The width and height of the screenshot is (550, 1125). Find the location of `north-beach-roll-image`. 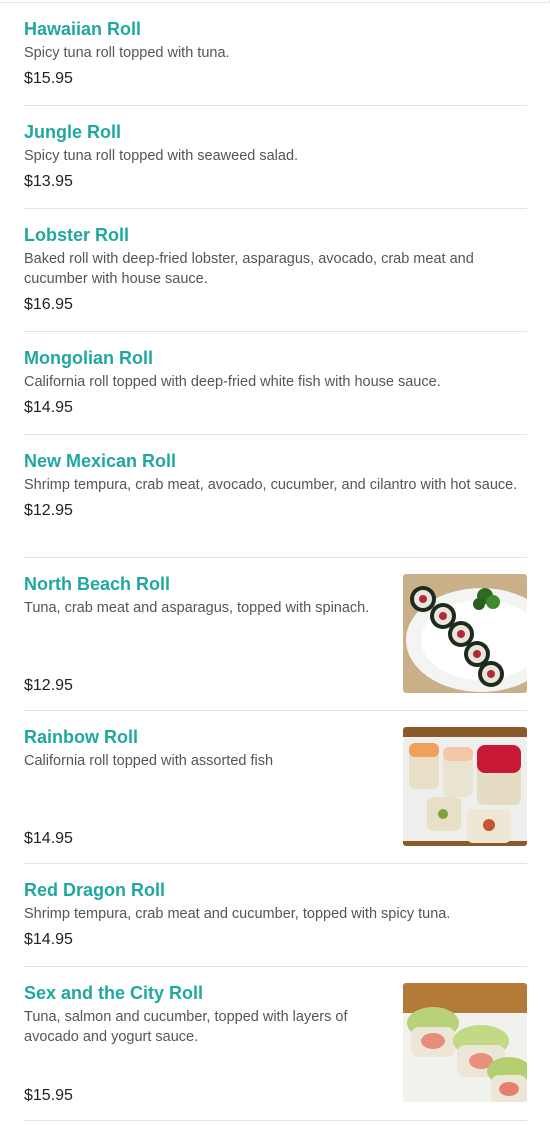

north-beach-roll-image is located at coordinates (465, 633).